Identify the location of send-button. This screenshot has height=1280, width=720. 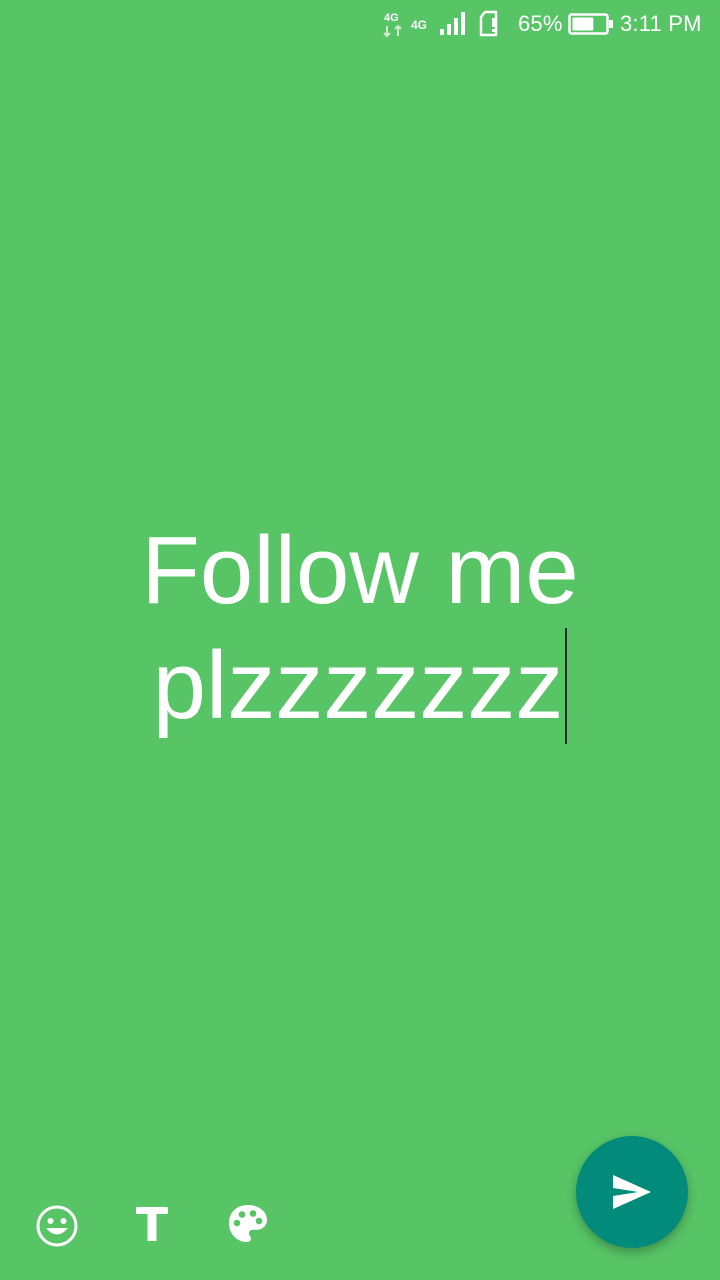
(632, 1192).